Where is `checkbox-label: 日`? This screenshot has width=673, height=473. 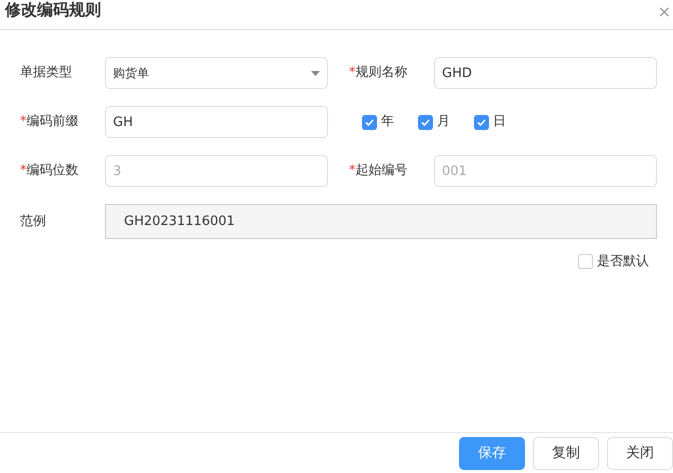 checkbox-label: 日 is located at coordinates (499, 122).